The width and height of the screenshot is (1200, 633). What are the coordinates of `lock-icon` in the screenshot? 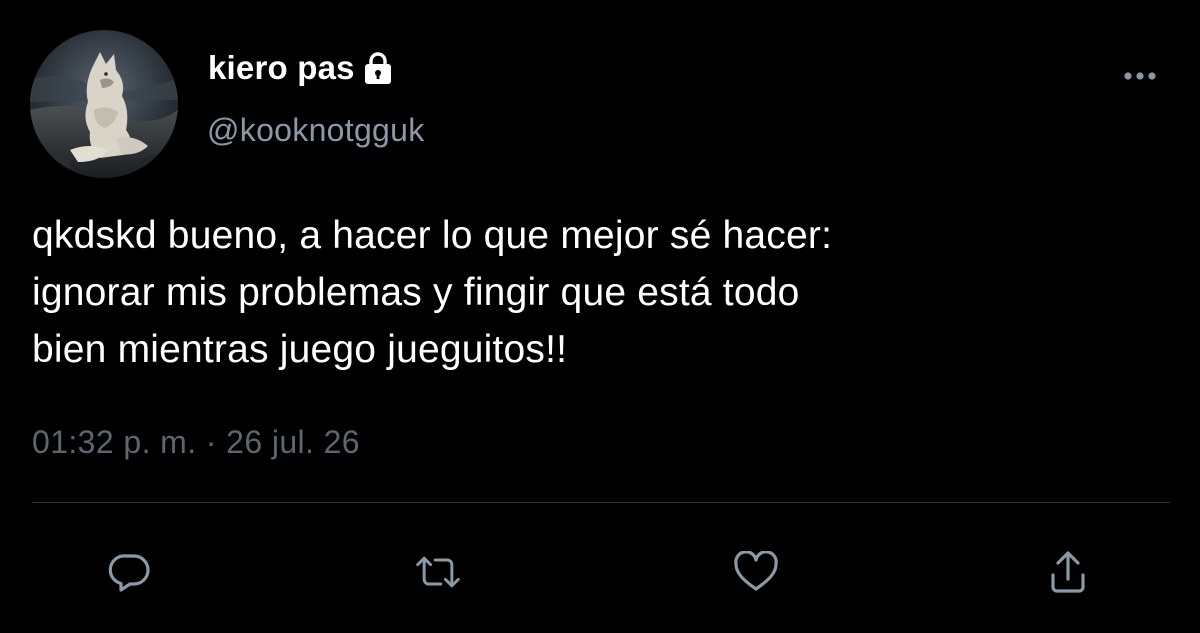 It's located at (378, 68).